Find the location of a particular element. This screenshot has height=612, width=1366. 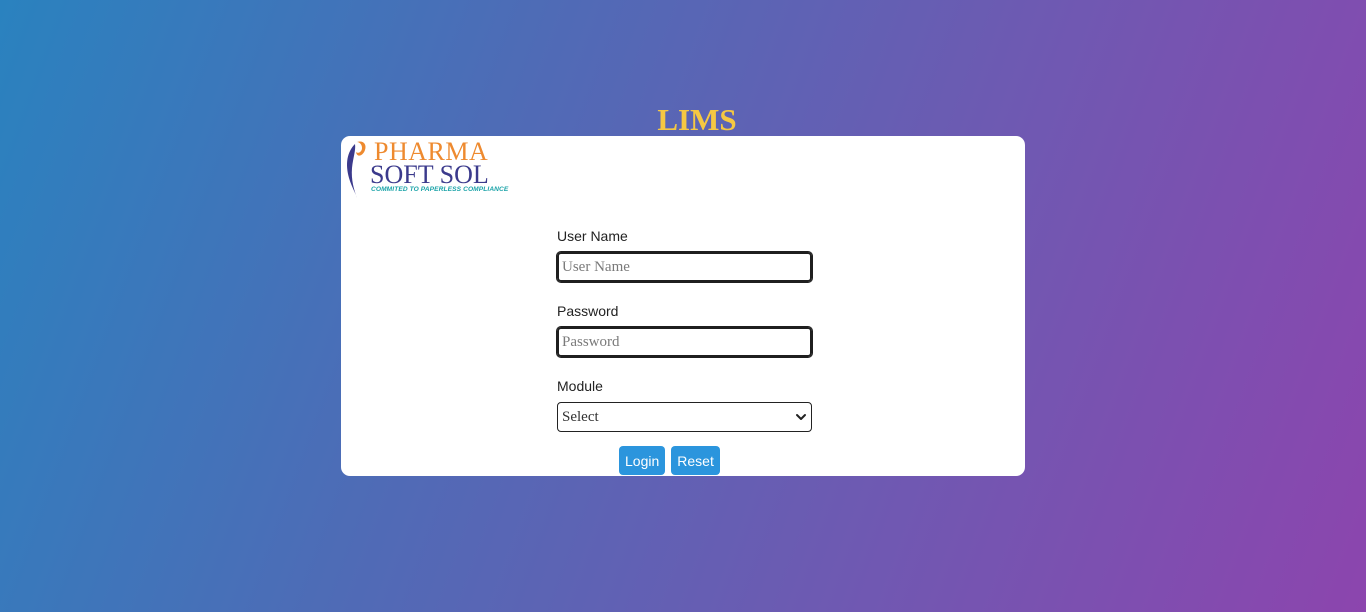

module-select-value: Select is located at coordinates (580, 416).